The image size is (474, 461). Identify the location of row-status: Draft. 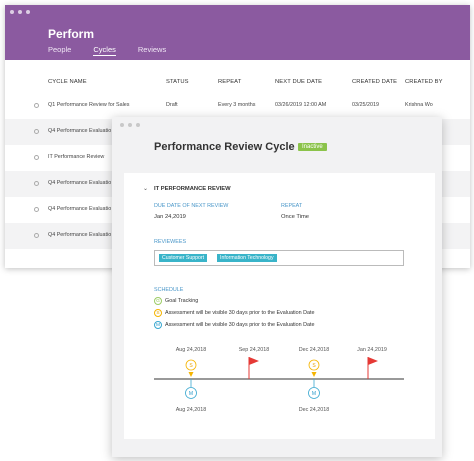
(172, 105).